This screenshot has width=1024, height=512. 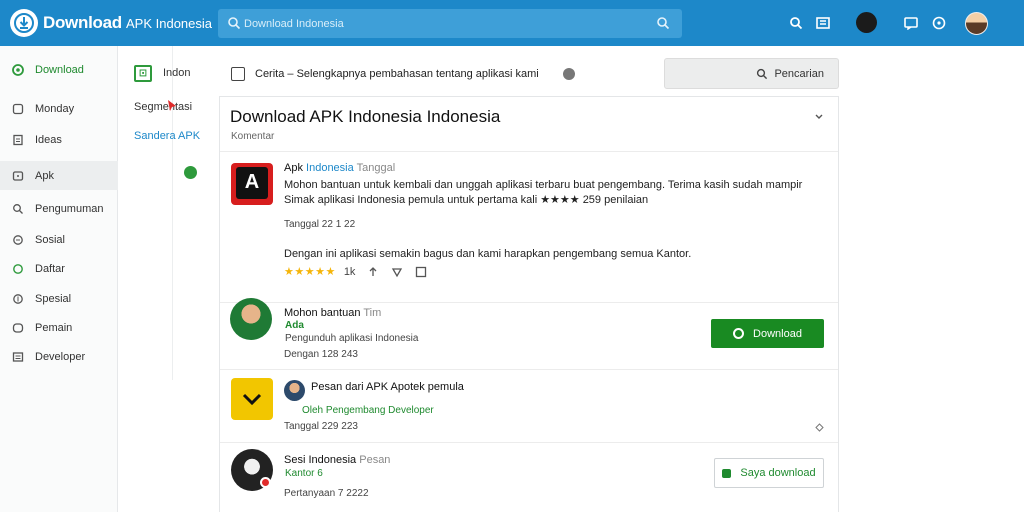 What do you see at coordinates (819, 116) in the screenshot?
I see `chevron-down-icon` at bounding box center [819, 116].